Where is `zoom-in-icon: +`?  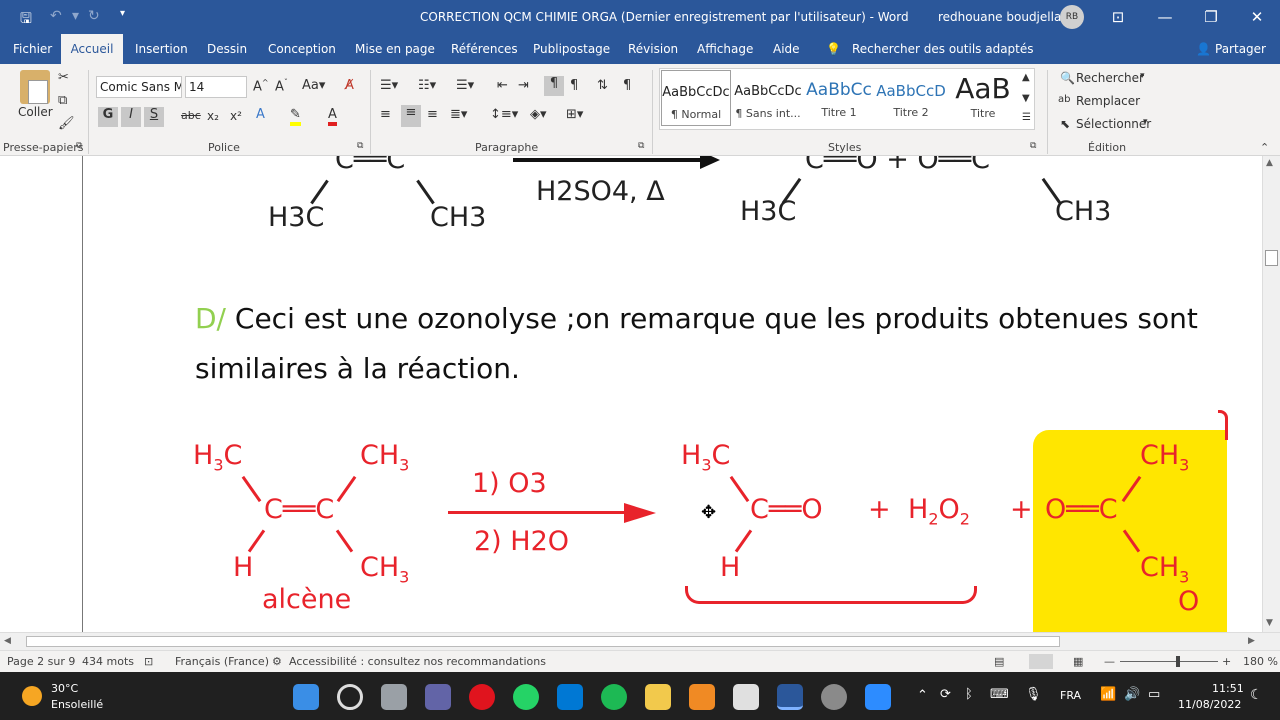 zoom-in-icon: + is located at coordinates (1226, 661).